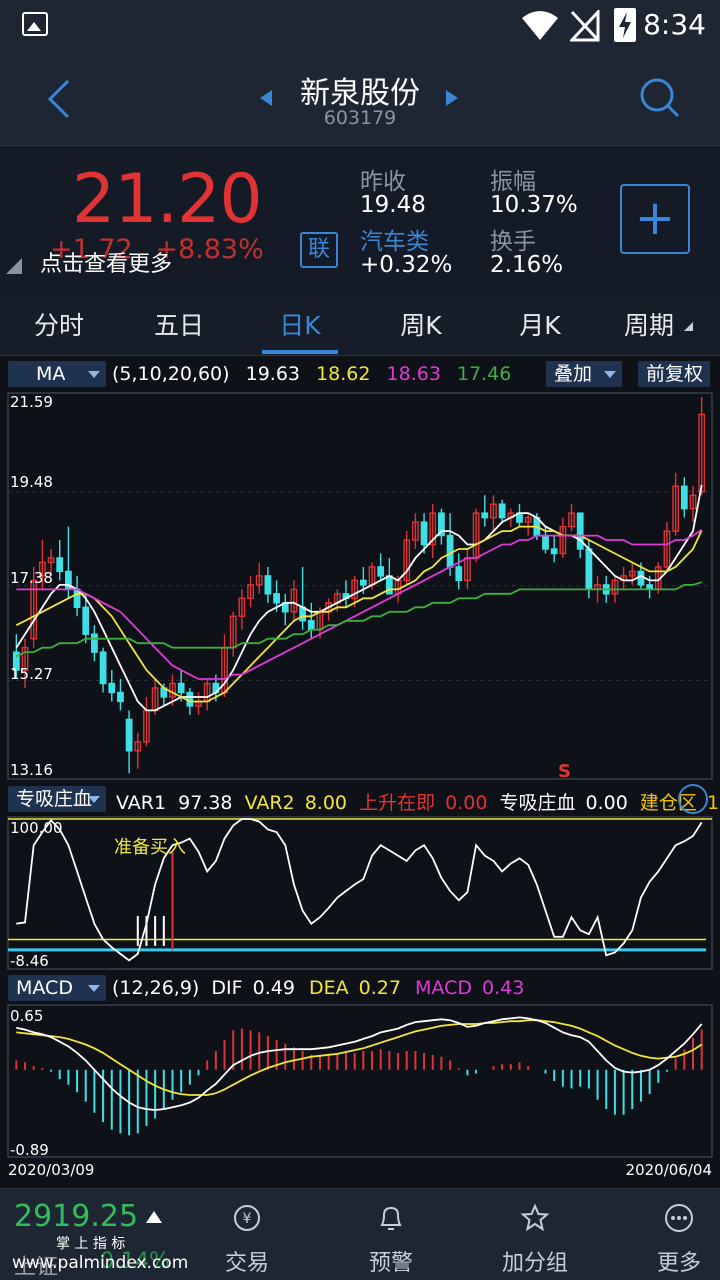  What do you see at coordinates (513, 182) in the screenshot?
I see `amplitude-label: 振幅` at bounding box center [513, 182].